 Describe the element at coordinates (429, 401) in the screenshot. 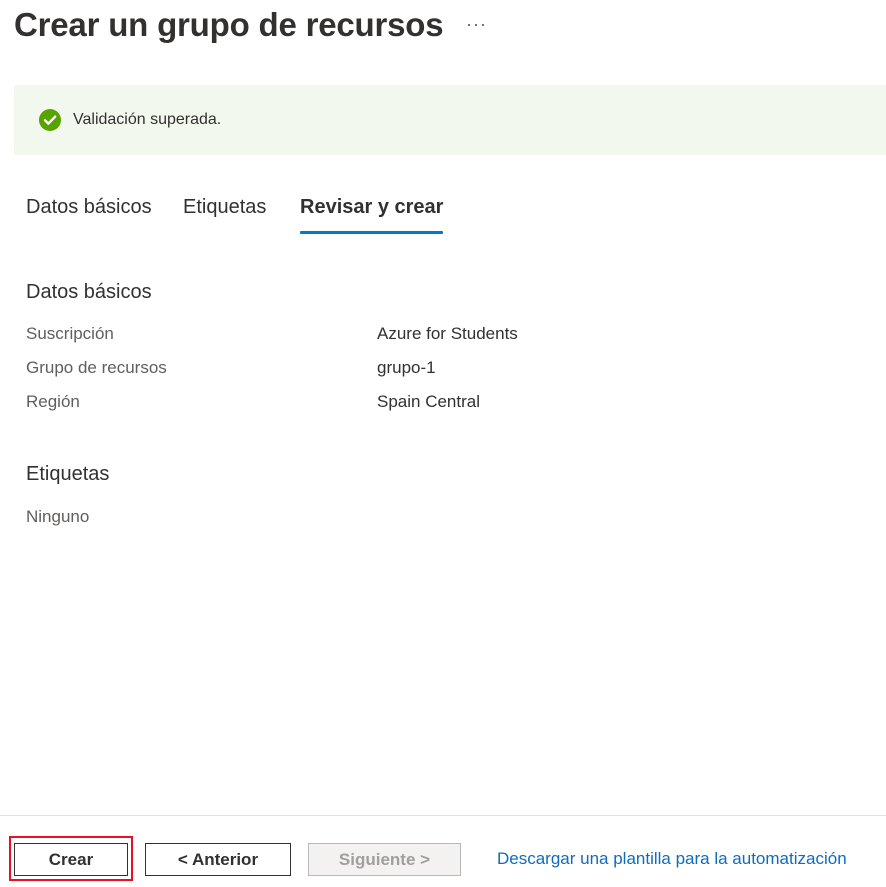

I see `region-value: Spain Central` at that location.